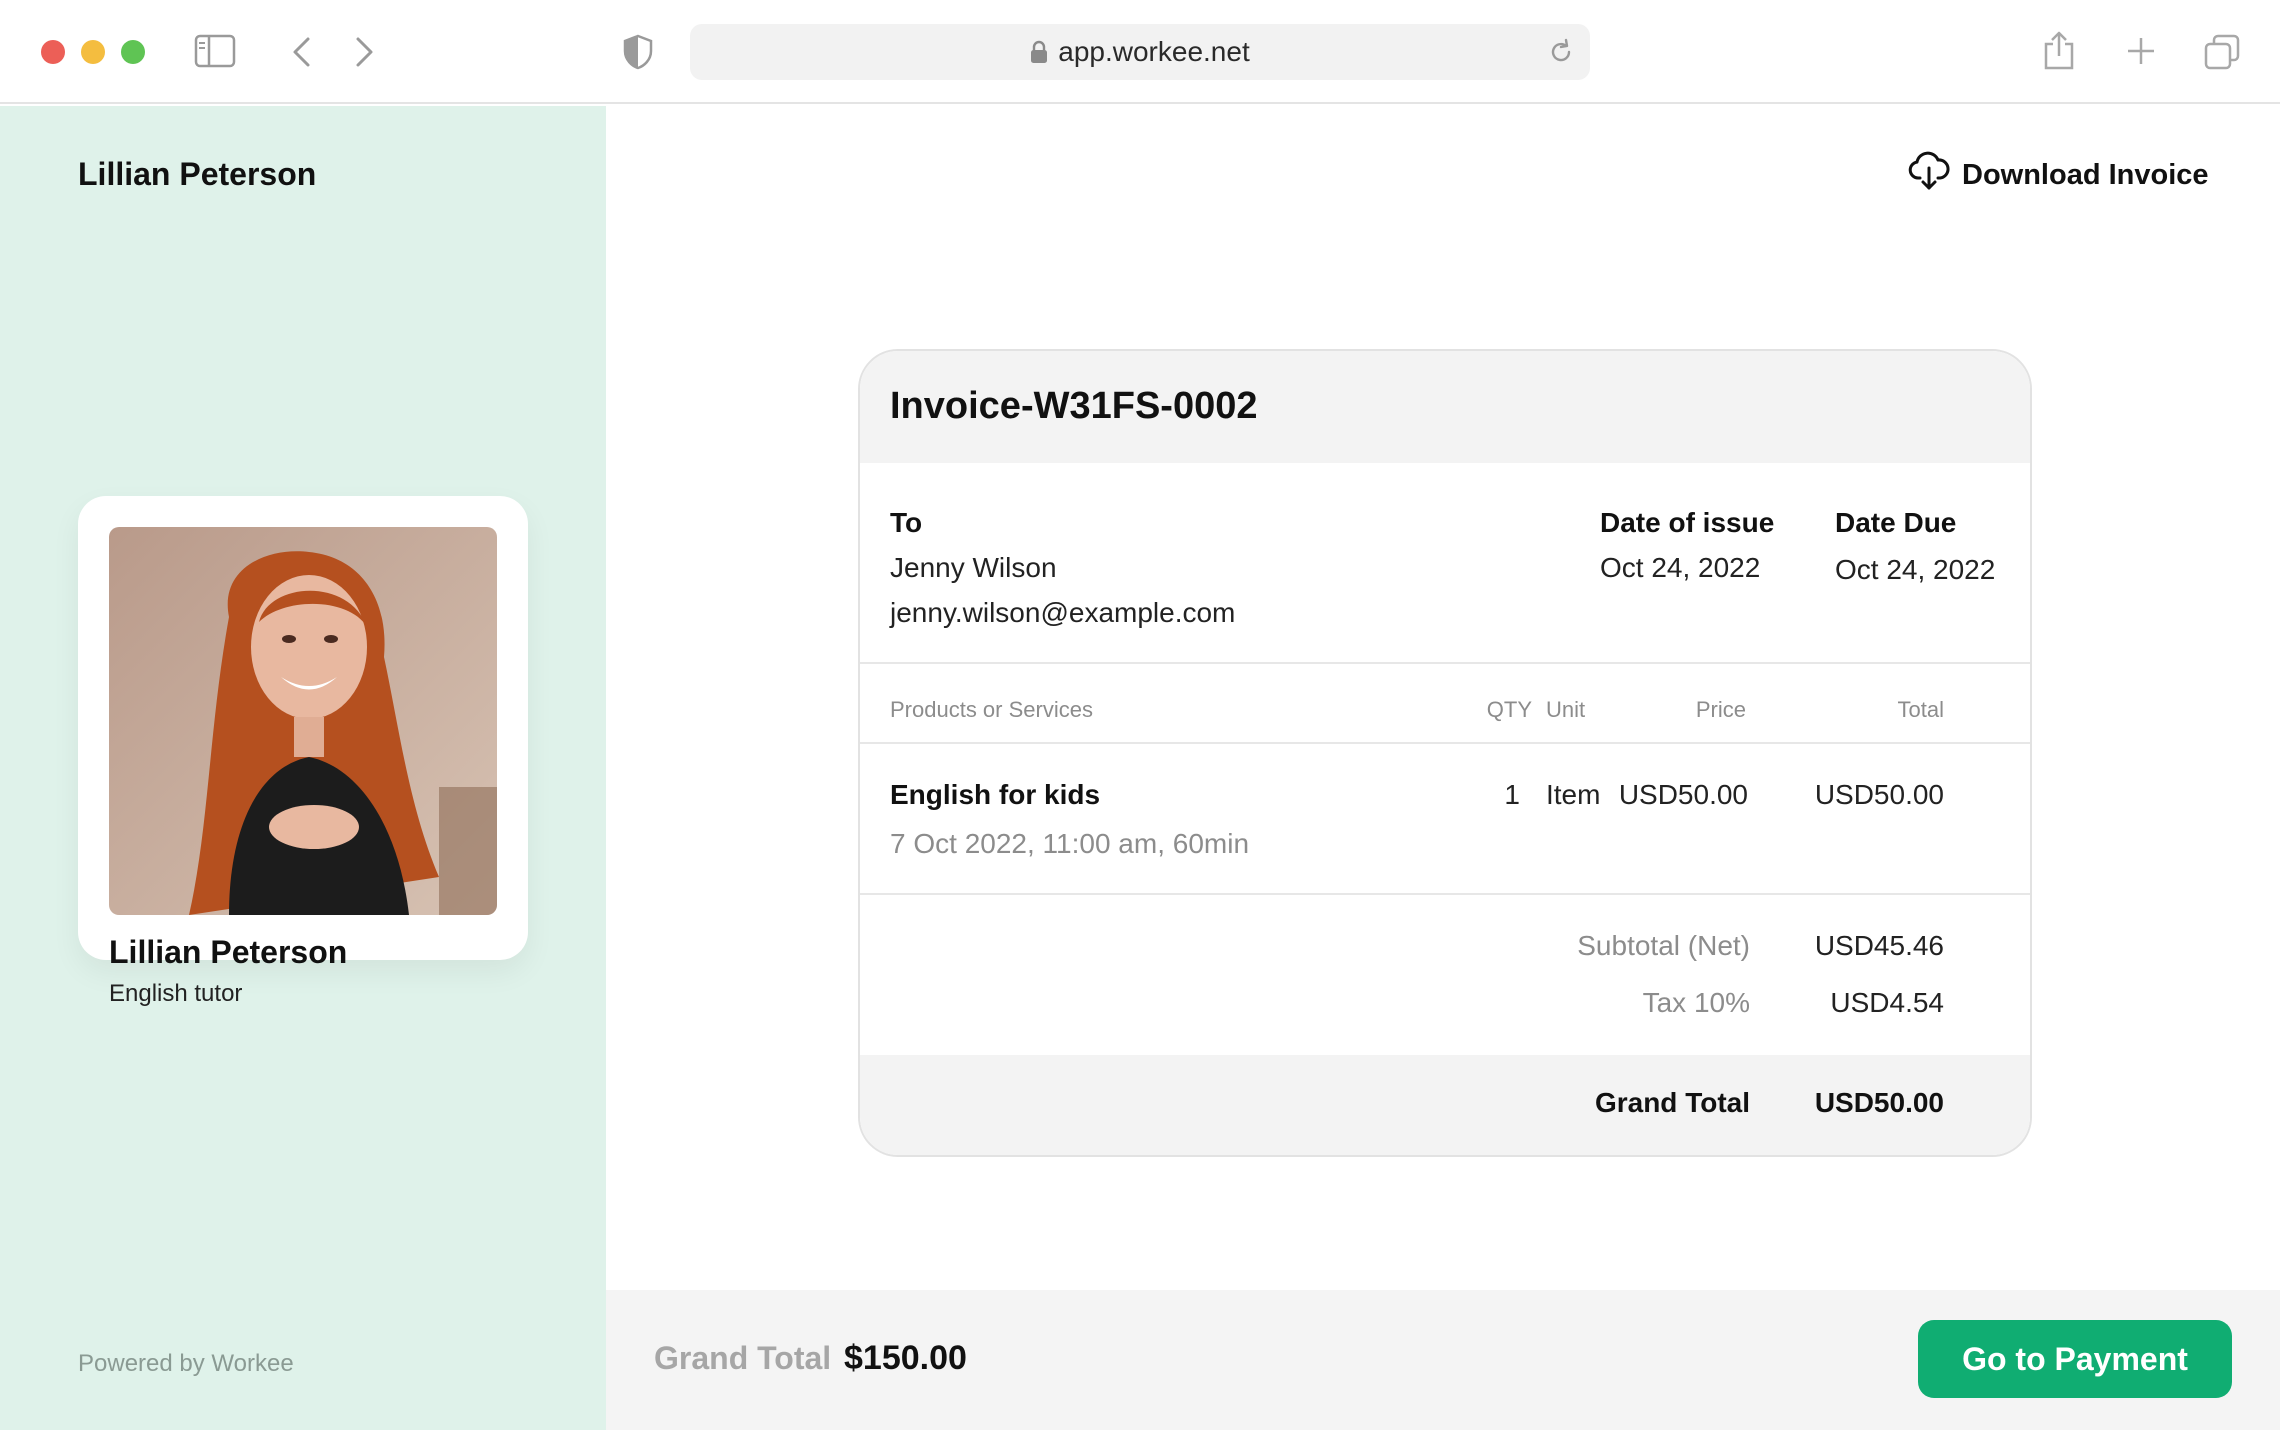 The width and height of the screenshot is (2280, 1430). Describe the element at coordinates (1920, 709) in the screenshot. I see `column-header-total: Total` at that location.